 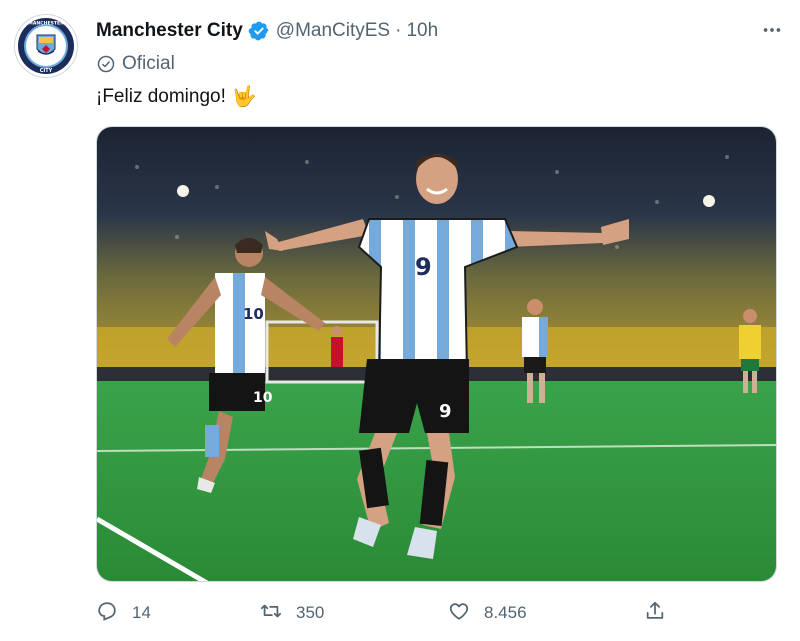 I want to click on tweet-text: ¡Feliz domingo! 🤟, so click(x=176, y=96).